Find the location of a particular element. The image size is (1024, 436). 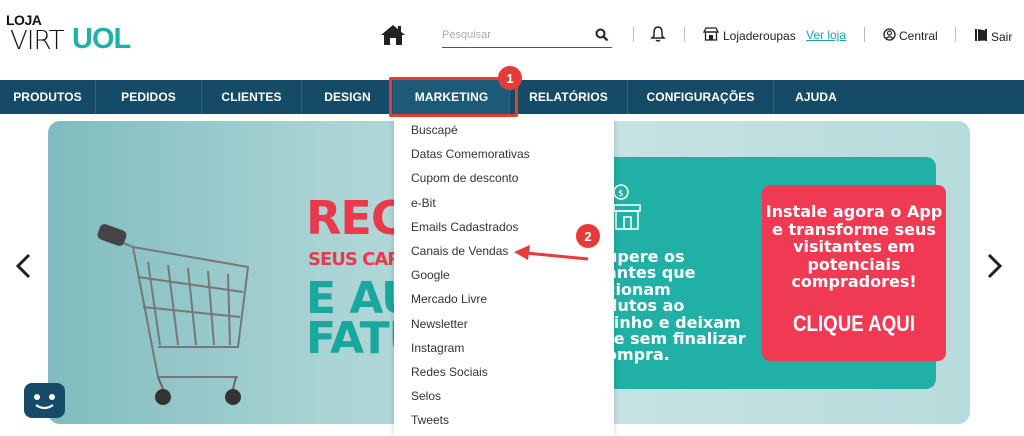

carousel-prev-chevron-icon is located at coordinates (24, 266).